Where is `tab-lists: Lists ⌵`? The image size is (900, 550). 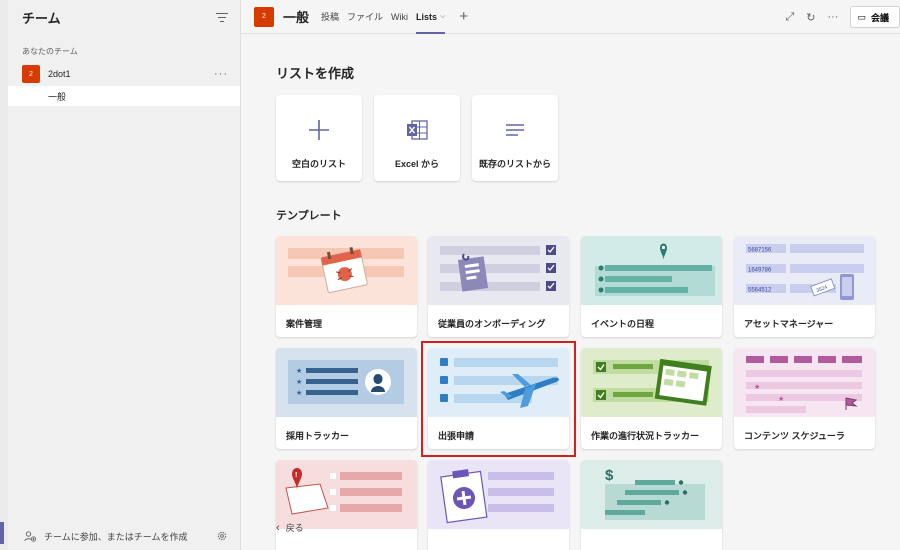 tab-lists: Lists ⌵ is located at coordinates (431, 17).